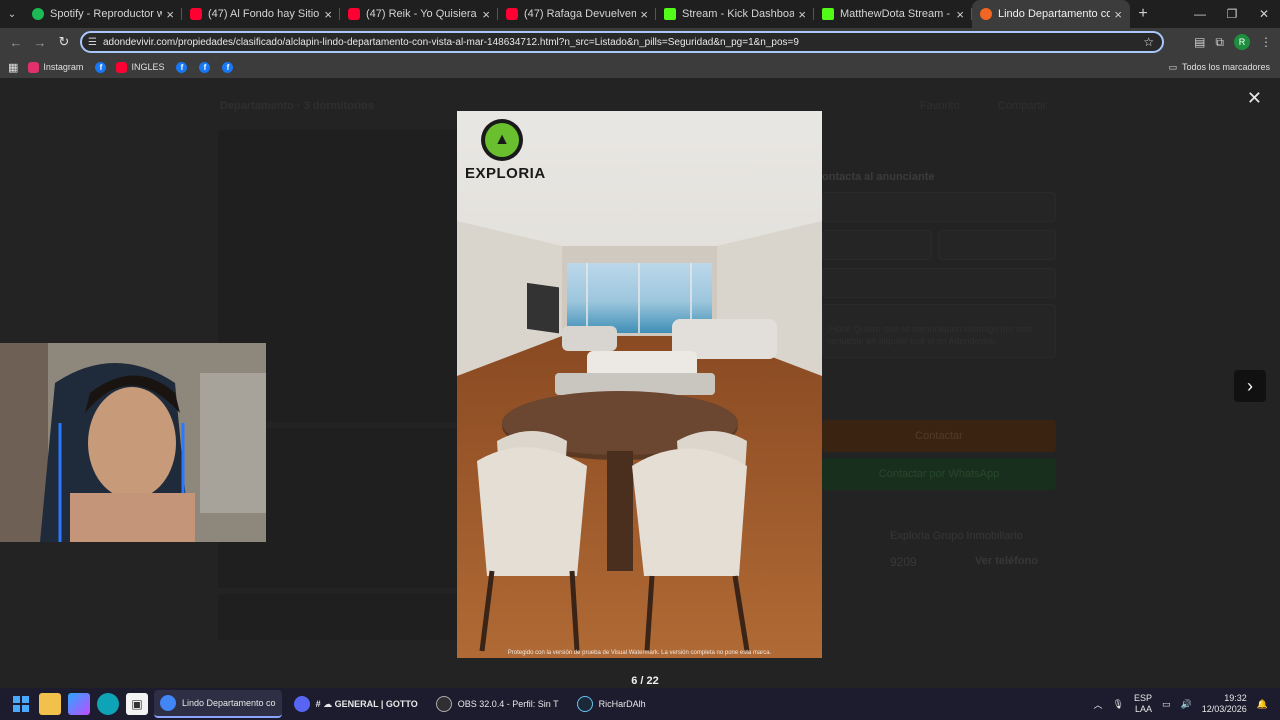 This screenshot has height=720, width=1280. Describe the element at coordinates (584, 704) in the screenshot. I see `steam-icon` at that location.